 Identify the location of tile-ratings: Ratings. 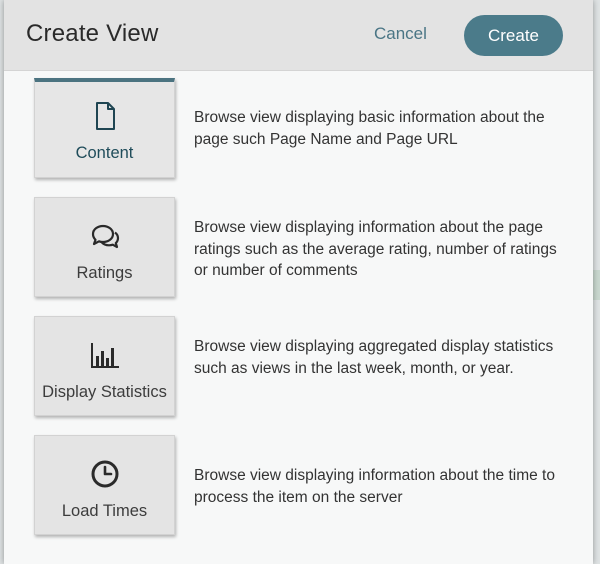
(104, 247).